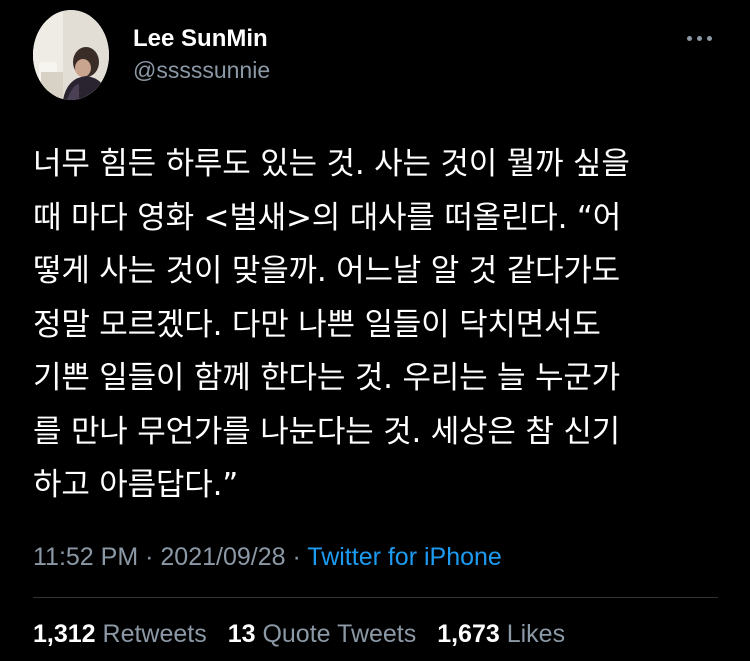 Image resolution: width=750 pixels, height=661 pixels. I want to click on tweet-text-line: 너무 힘든 하루도 있는 것. 사는 것이 뭘까 싶을, so click(331, 164).